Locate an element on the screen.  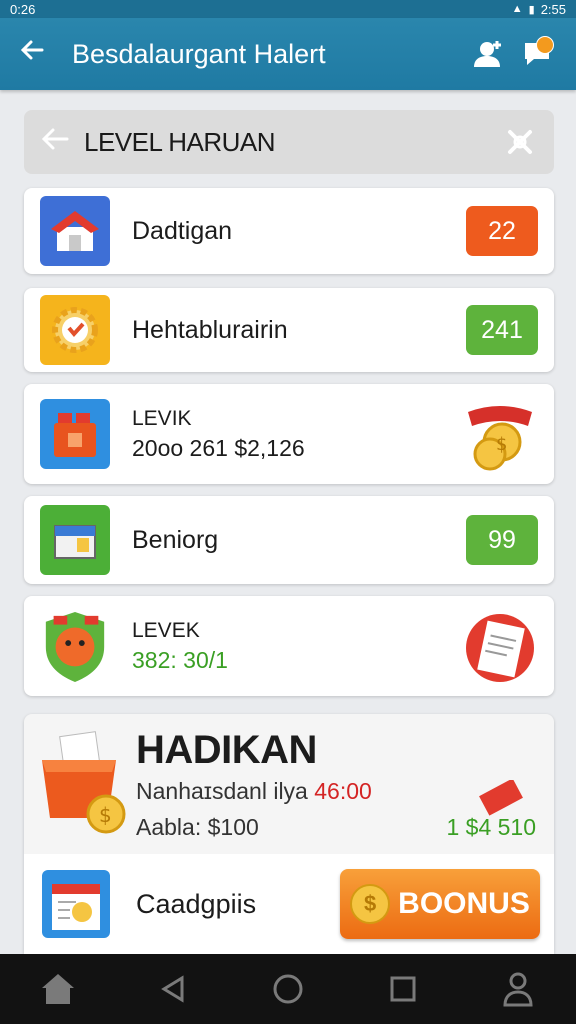
promo-description-value: 46:00 is located at coordinates (343, 791).